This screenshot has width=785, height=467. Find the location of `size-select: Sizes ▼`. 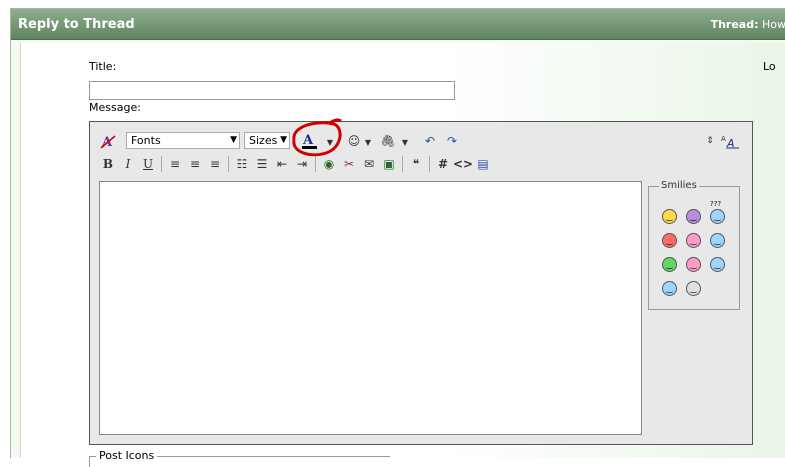

size-select: Sizes ▼ is located at coordinates (267, 140).